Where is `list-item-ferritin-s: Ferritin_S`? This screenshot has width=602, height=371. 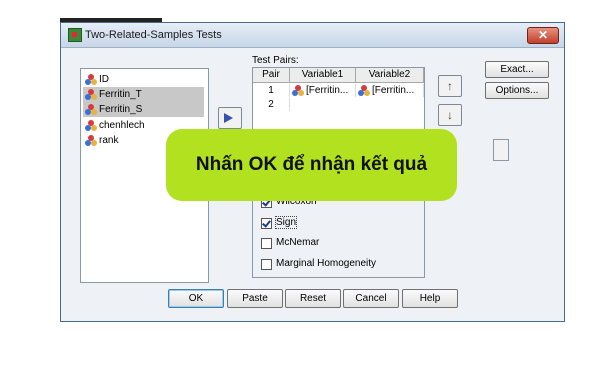 list-item-ferritin-s: Ferritin_S is located at coordinates (143, 109).